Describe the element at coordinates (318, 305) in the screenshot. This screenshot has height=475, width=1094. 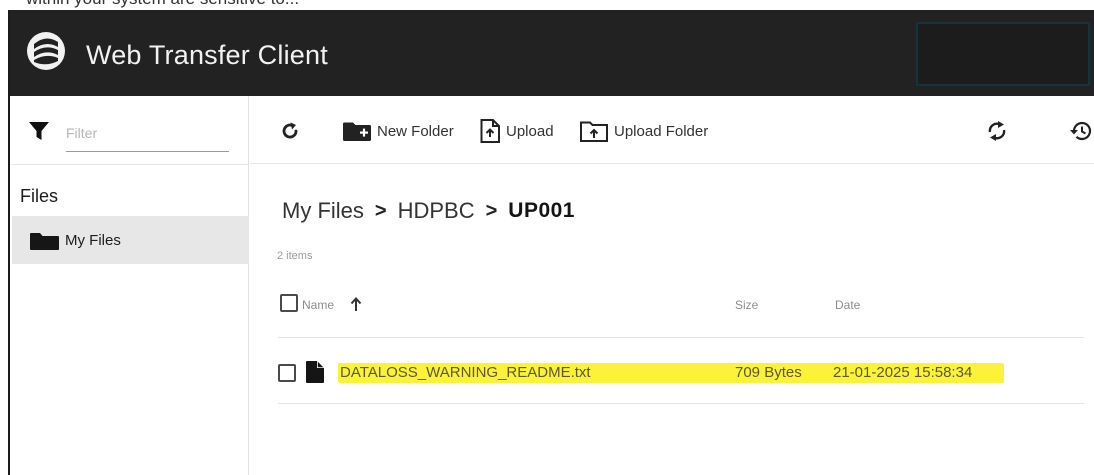
I see `column-header-name: Name` at that location.